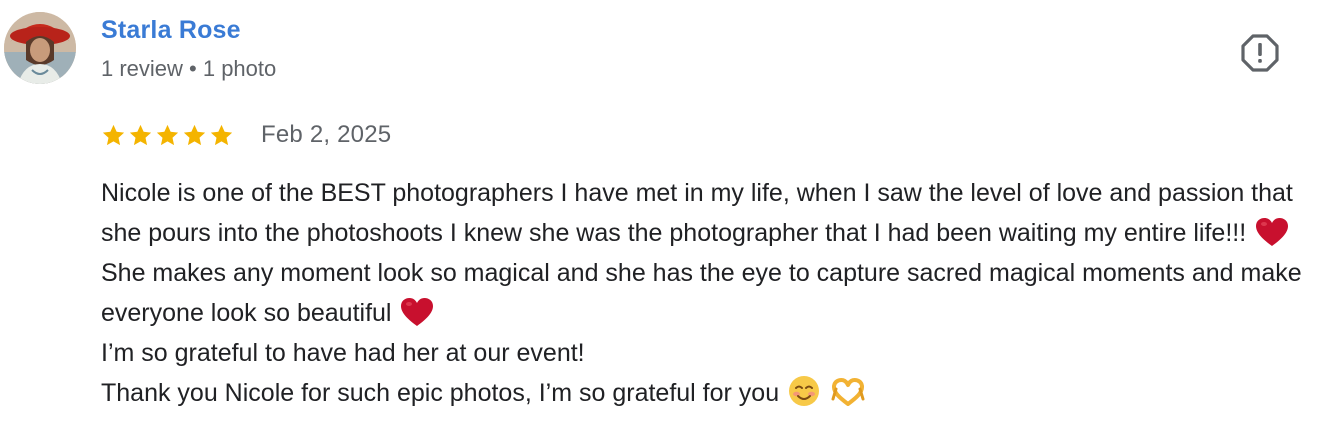 This screenshot has width=1322, height=432. Describe the element at coordinates (848, 392) in the screenshot. I see `heart-hands-icon` at that location.